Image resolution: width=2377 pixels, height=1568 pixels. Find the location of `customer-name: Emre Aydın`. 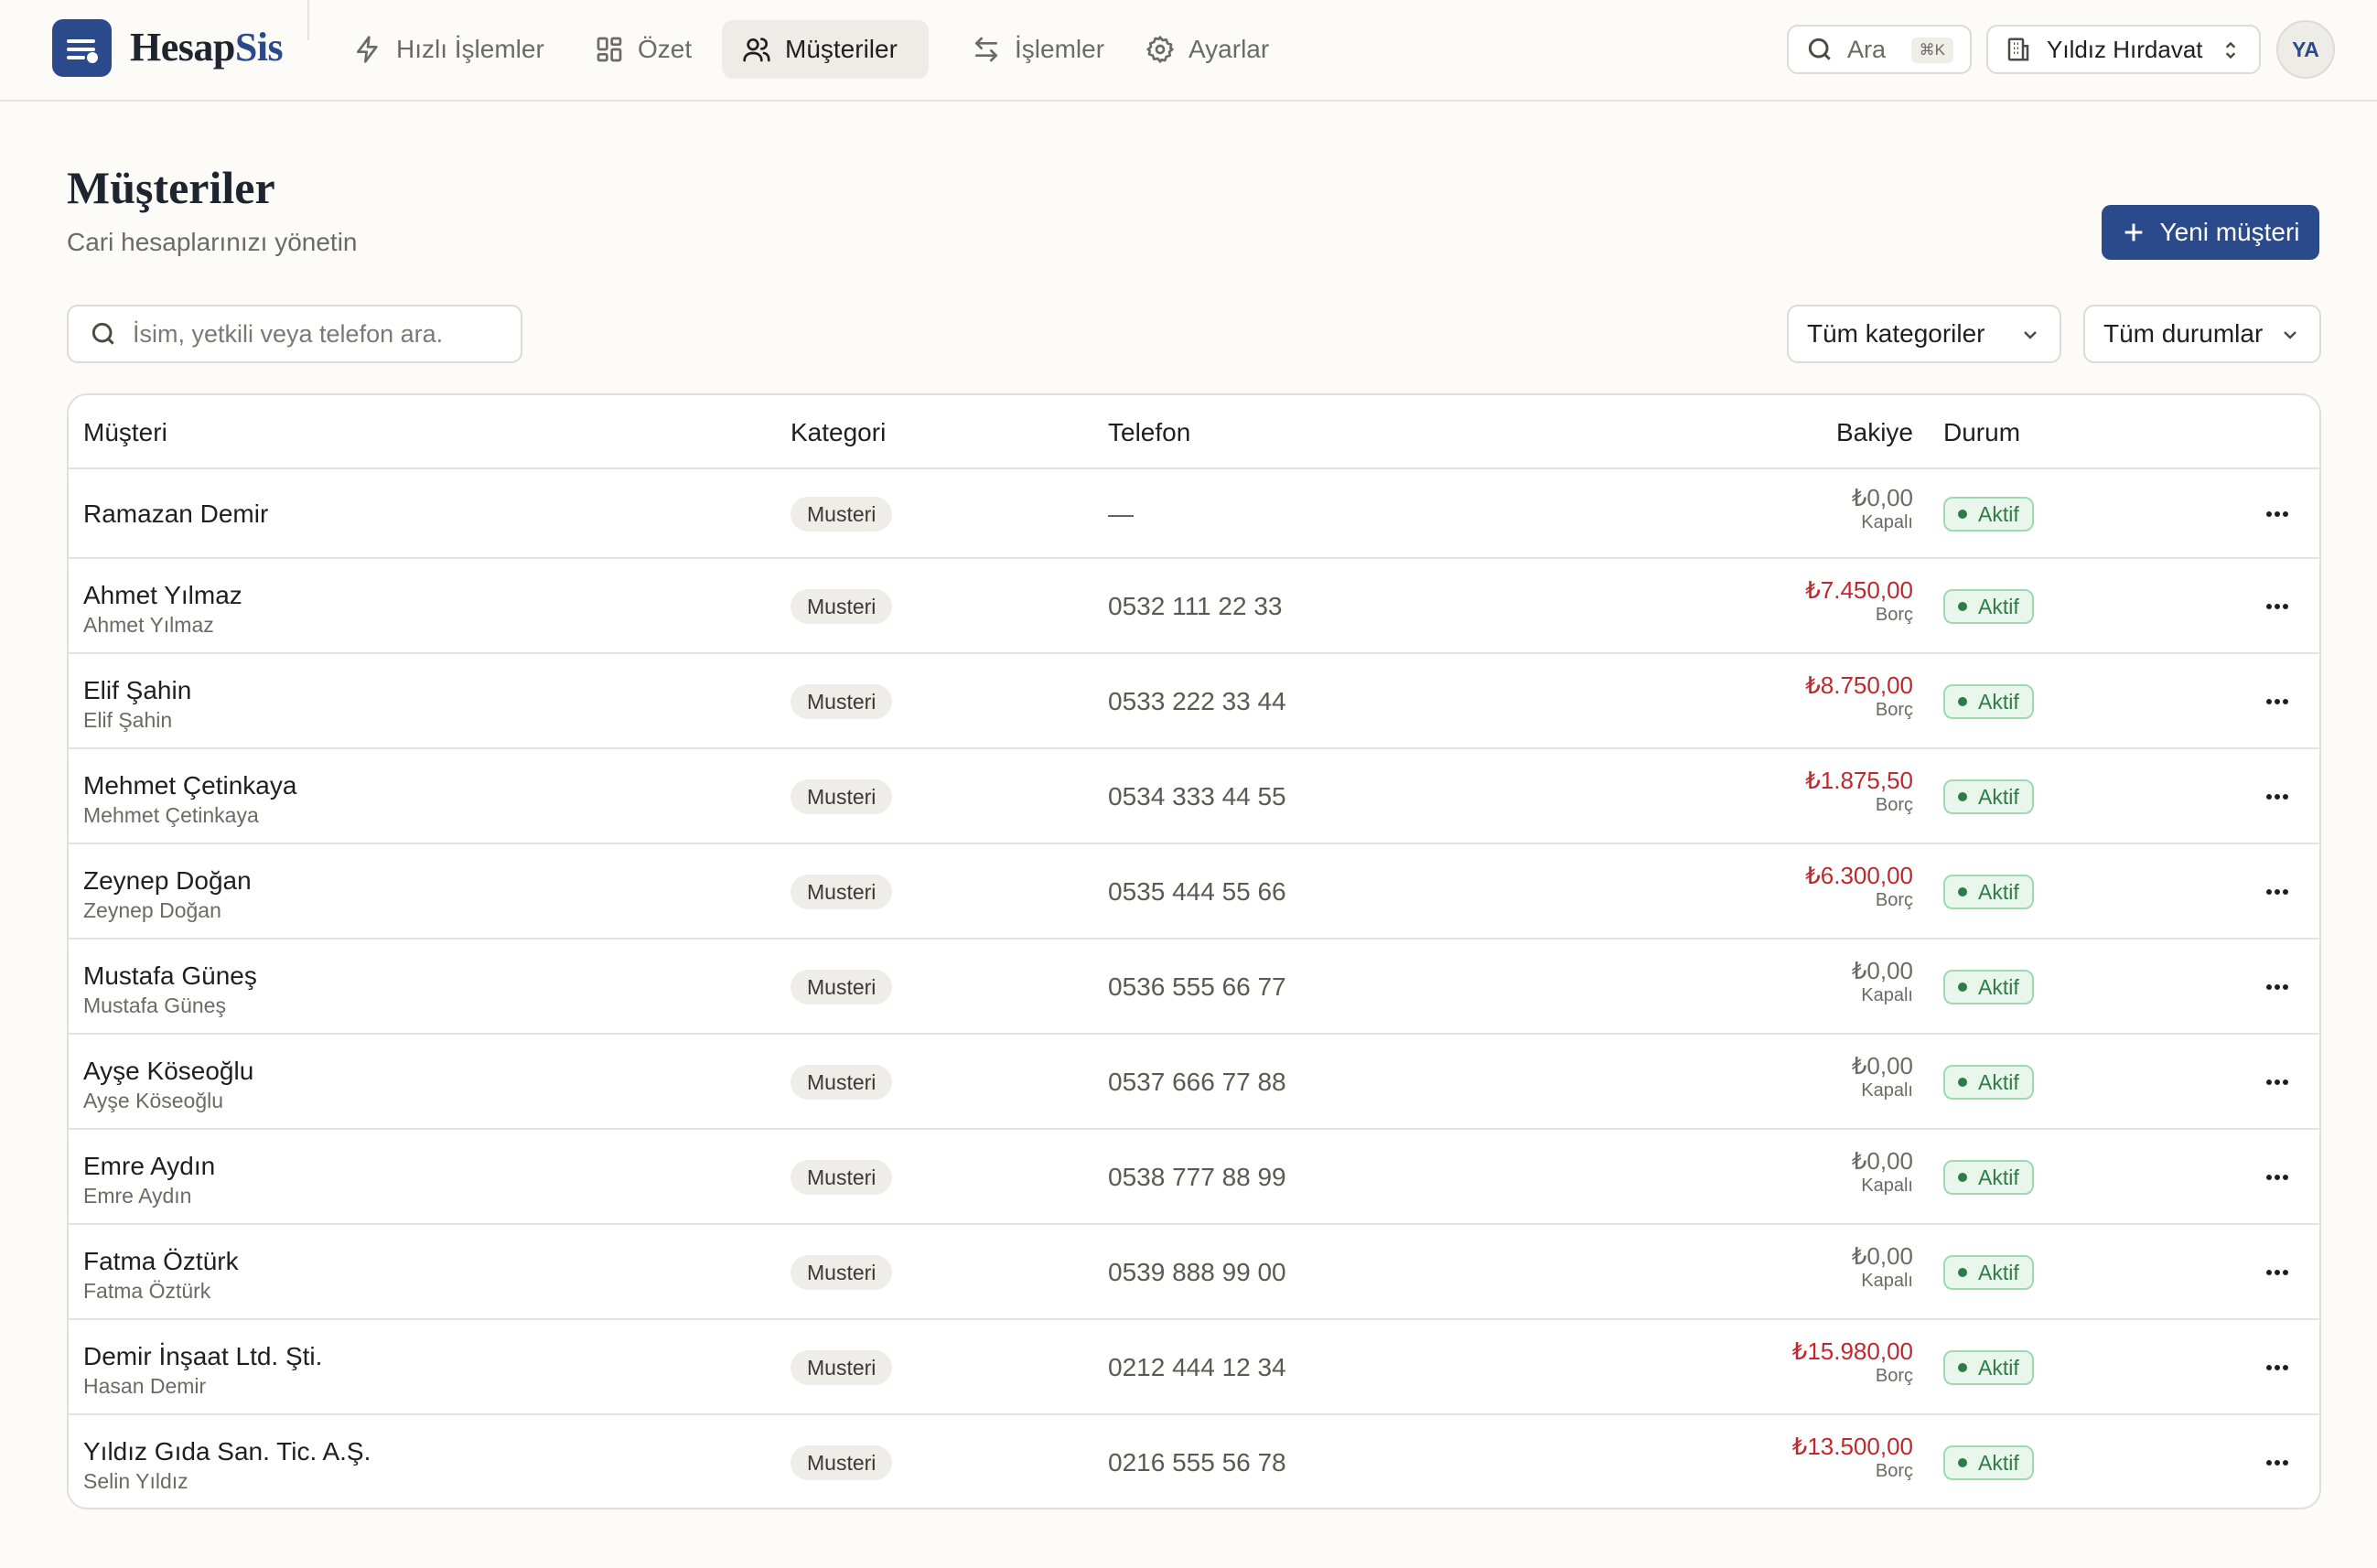

customer-name: Emre Aydın is located at coordinates (149, 1166).